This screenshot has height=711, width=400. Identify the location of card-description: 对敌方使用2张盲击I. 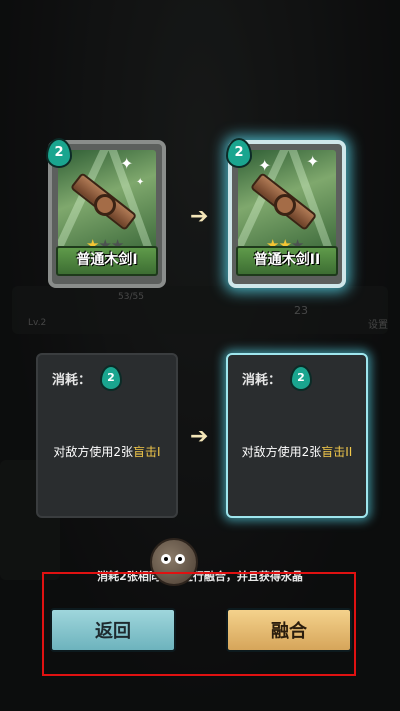
(107, 451).